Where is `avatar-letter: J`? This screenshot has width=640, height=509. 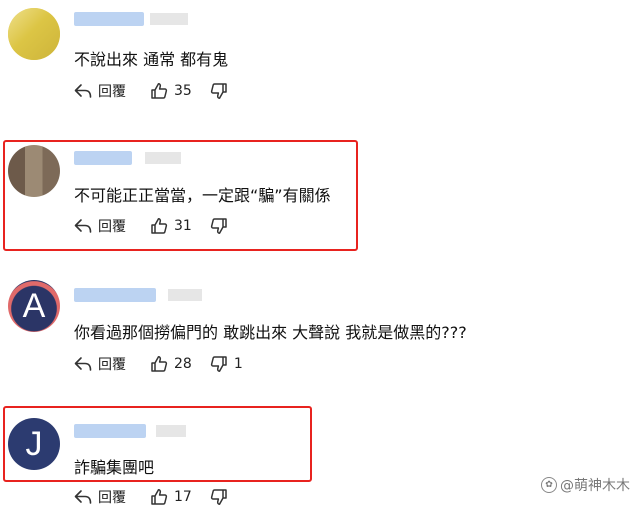
avatar-letter: J is located at coordinates (34, 443).